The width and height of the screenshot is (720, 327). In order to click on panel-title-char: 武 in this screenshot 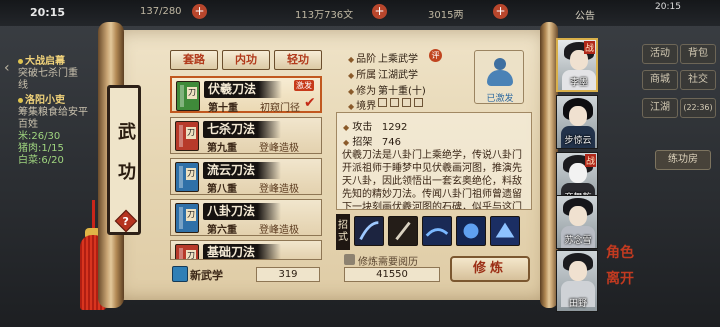, I will do `click(127, 132)`.